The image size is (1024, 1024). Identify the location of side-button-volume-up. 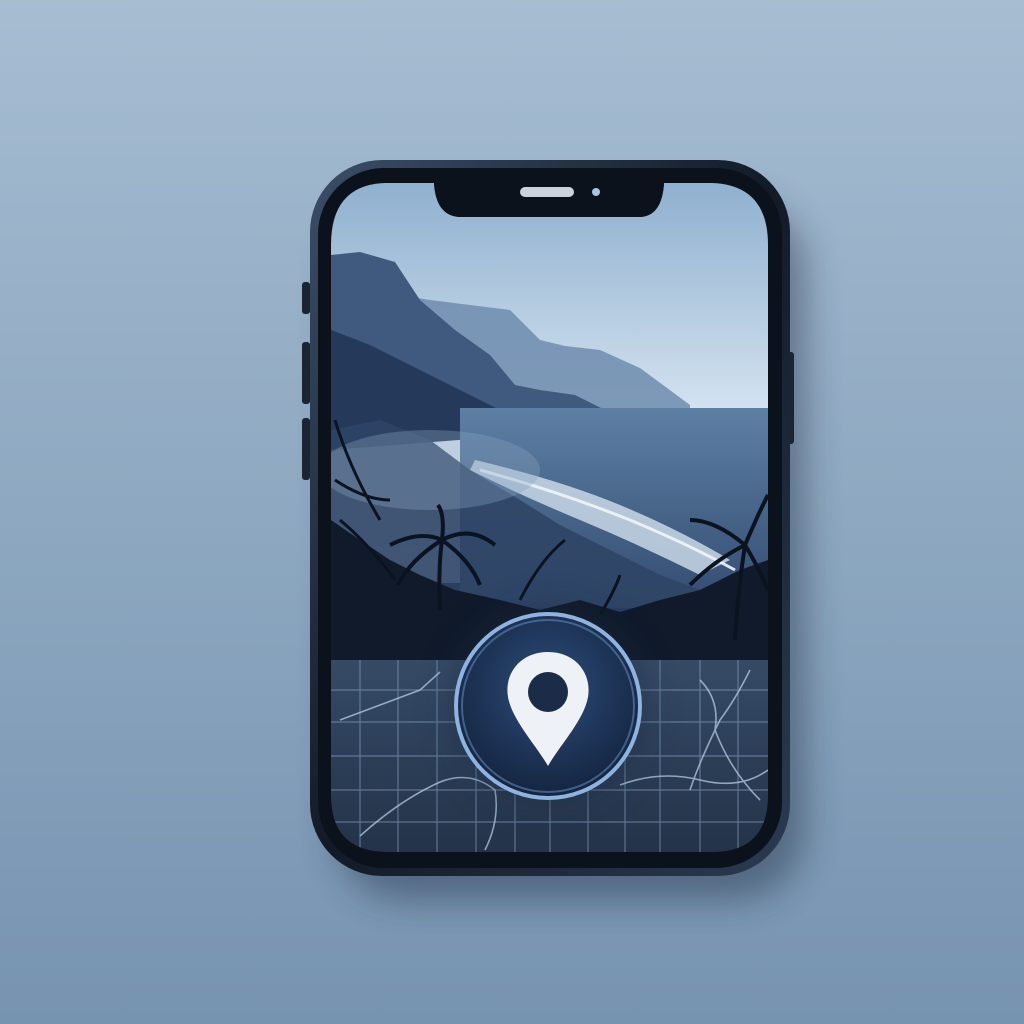
(306, 373).